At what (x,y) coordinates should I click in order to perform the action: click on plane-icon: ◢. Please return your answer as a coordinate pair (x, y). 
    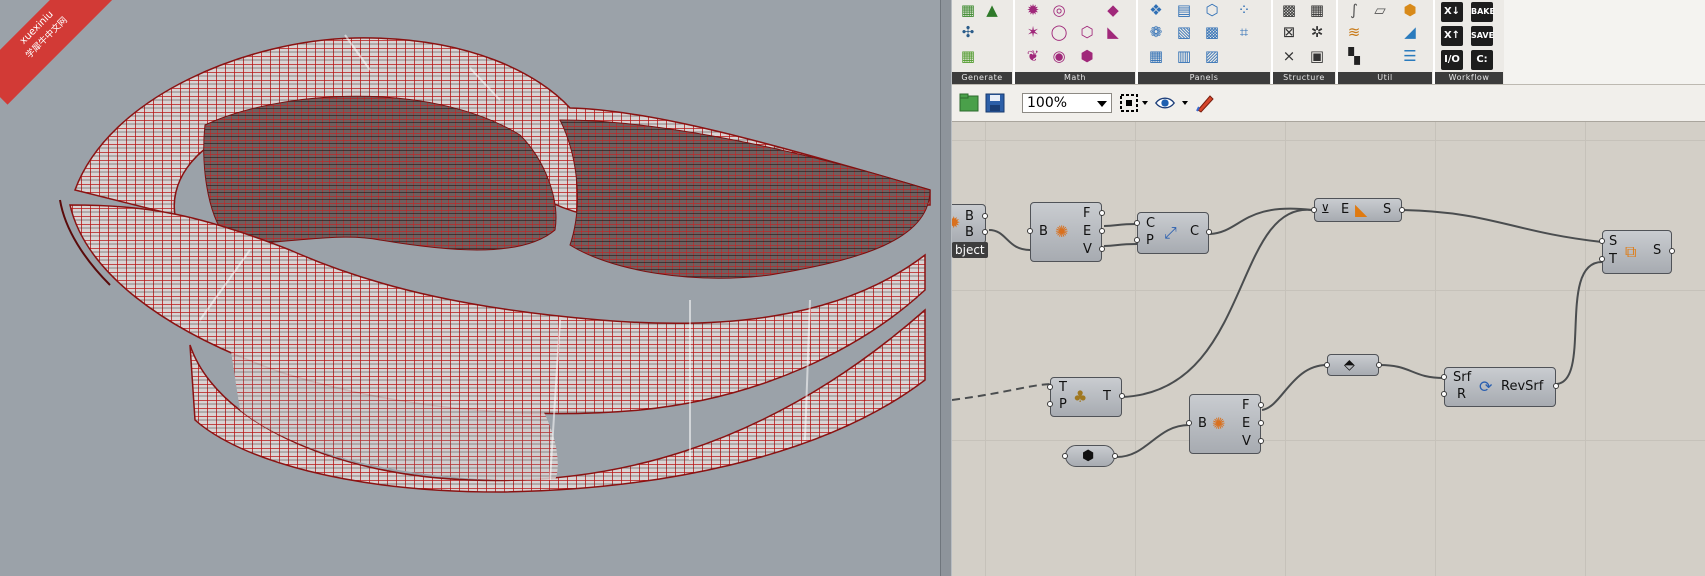
    Looking at the image, I should click on (1410, 32).